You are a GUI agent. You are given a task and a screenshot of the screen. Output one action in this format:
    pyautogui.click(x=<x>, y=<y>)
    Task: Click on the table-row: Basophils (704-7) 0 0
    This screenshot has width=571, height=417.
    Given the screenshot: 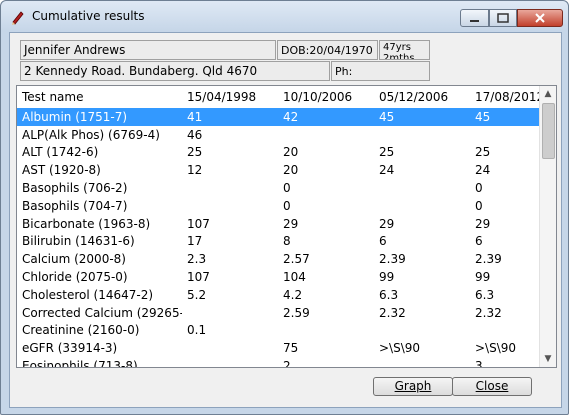 What is the action you would take?
    pyautogui.click(x=286, y=206)
    